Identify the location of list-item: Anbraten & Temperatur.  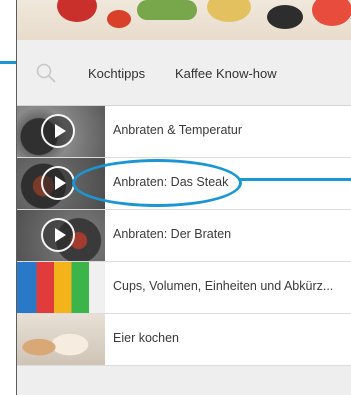
(184, 132).